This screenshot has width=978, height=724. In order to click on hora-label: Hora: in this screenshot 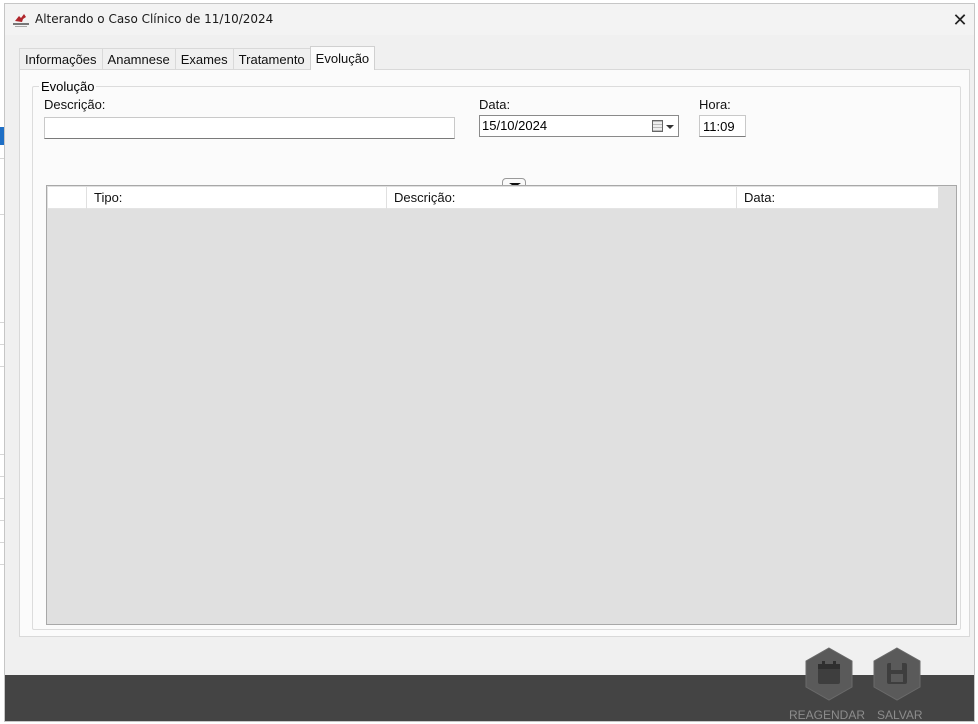, I will do `click(715, 104)`.